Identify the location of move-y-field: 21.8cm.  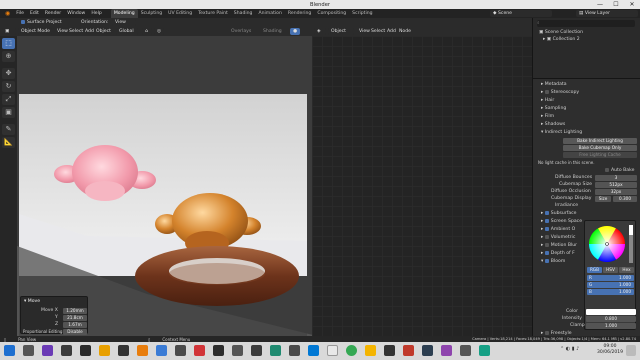
(75, 317).